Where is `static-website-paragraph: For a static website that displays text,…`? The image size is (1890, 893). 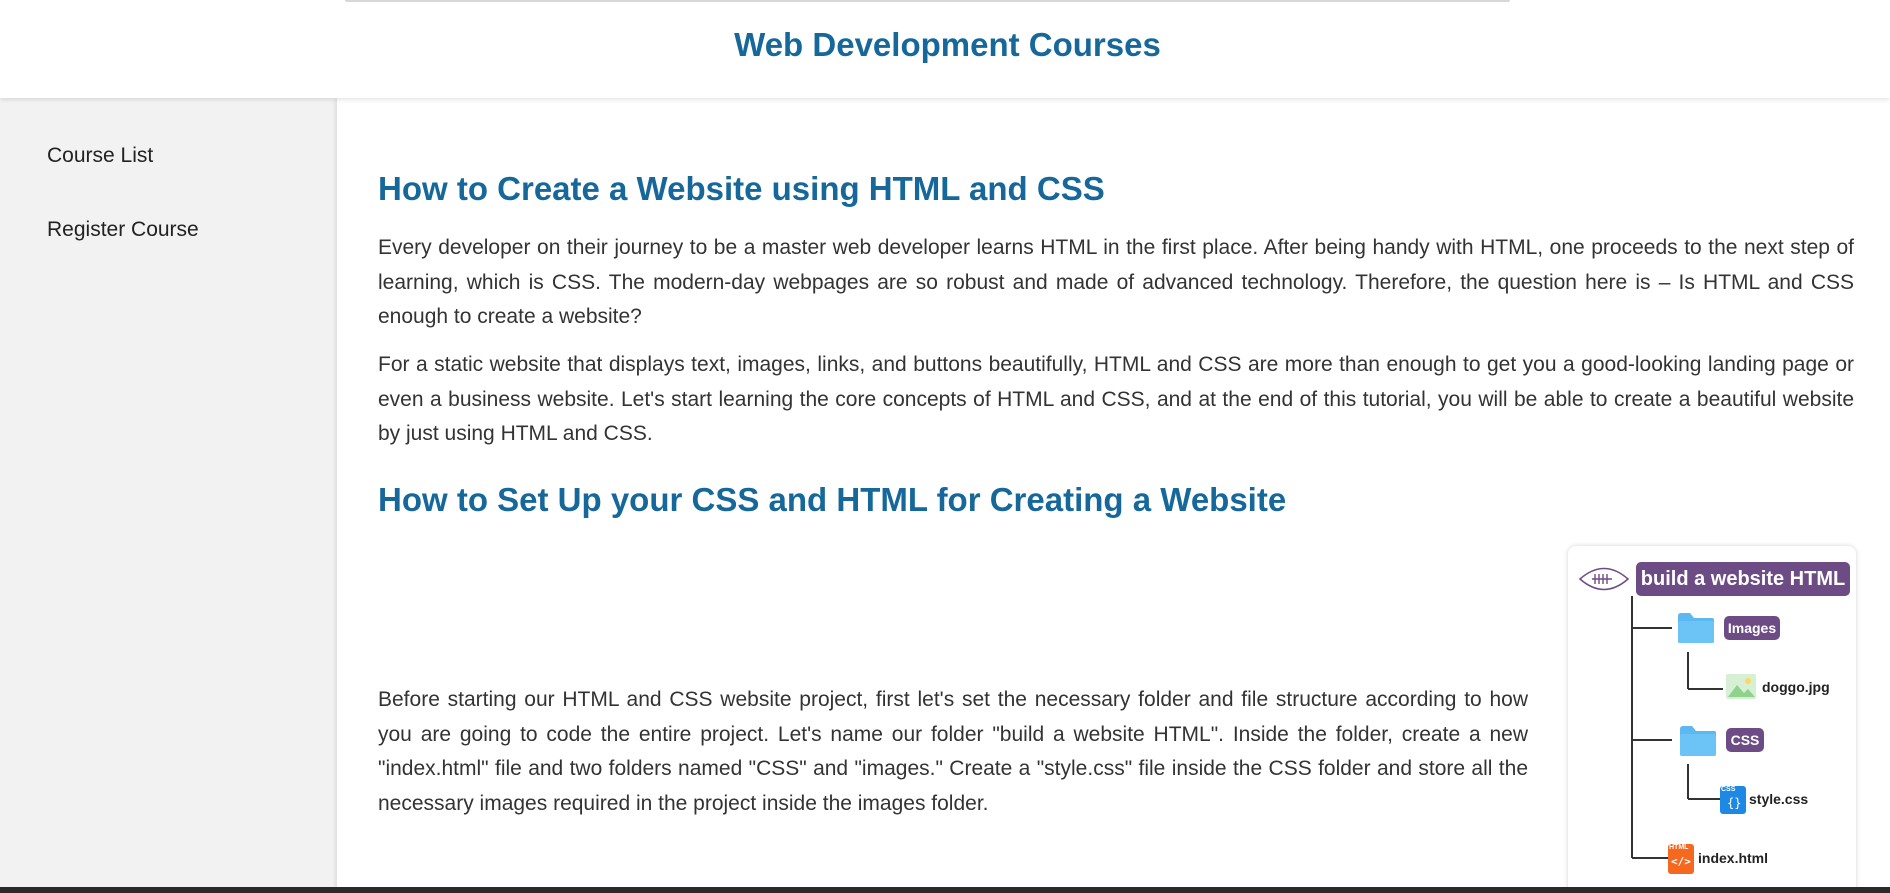
static-website-paragraph: For a static website that displays text,… is located at coordinates (1116, 399).